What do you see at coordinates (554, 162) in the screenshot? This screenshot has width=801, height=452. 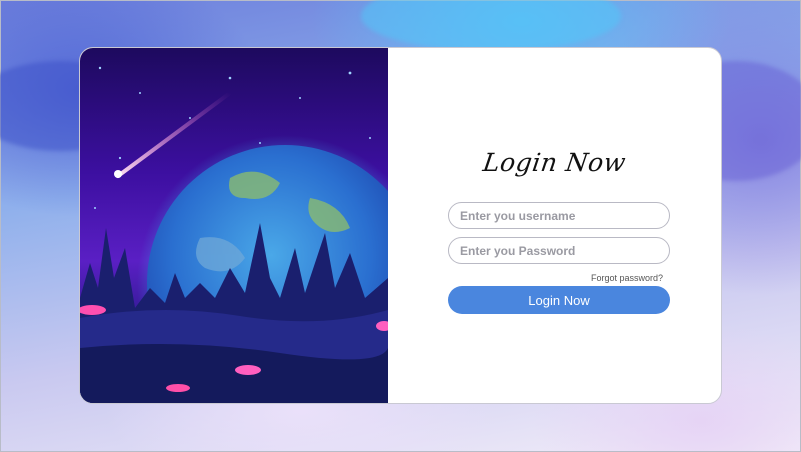 I see `login-title: Login Now` at bounding box center [554, 162].